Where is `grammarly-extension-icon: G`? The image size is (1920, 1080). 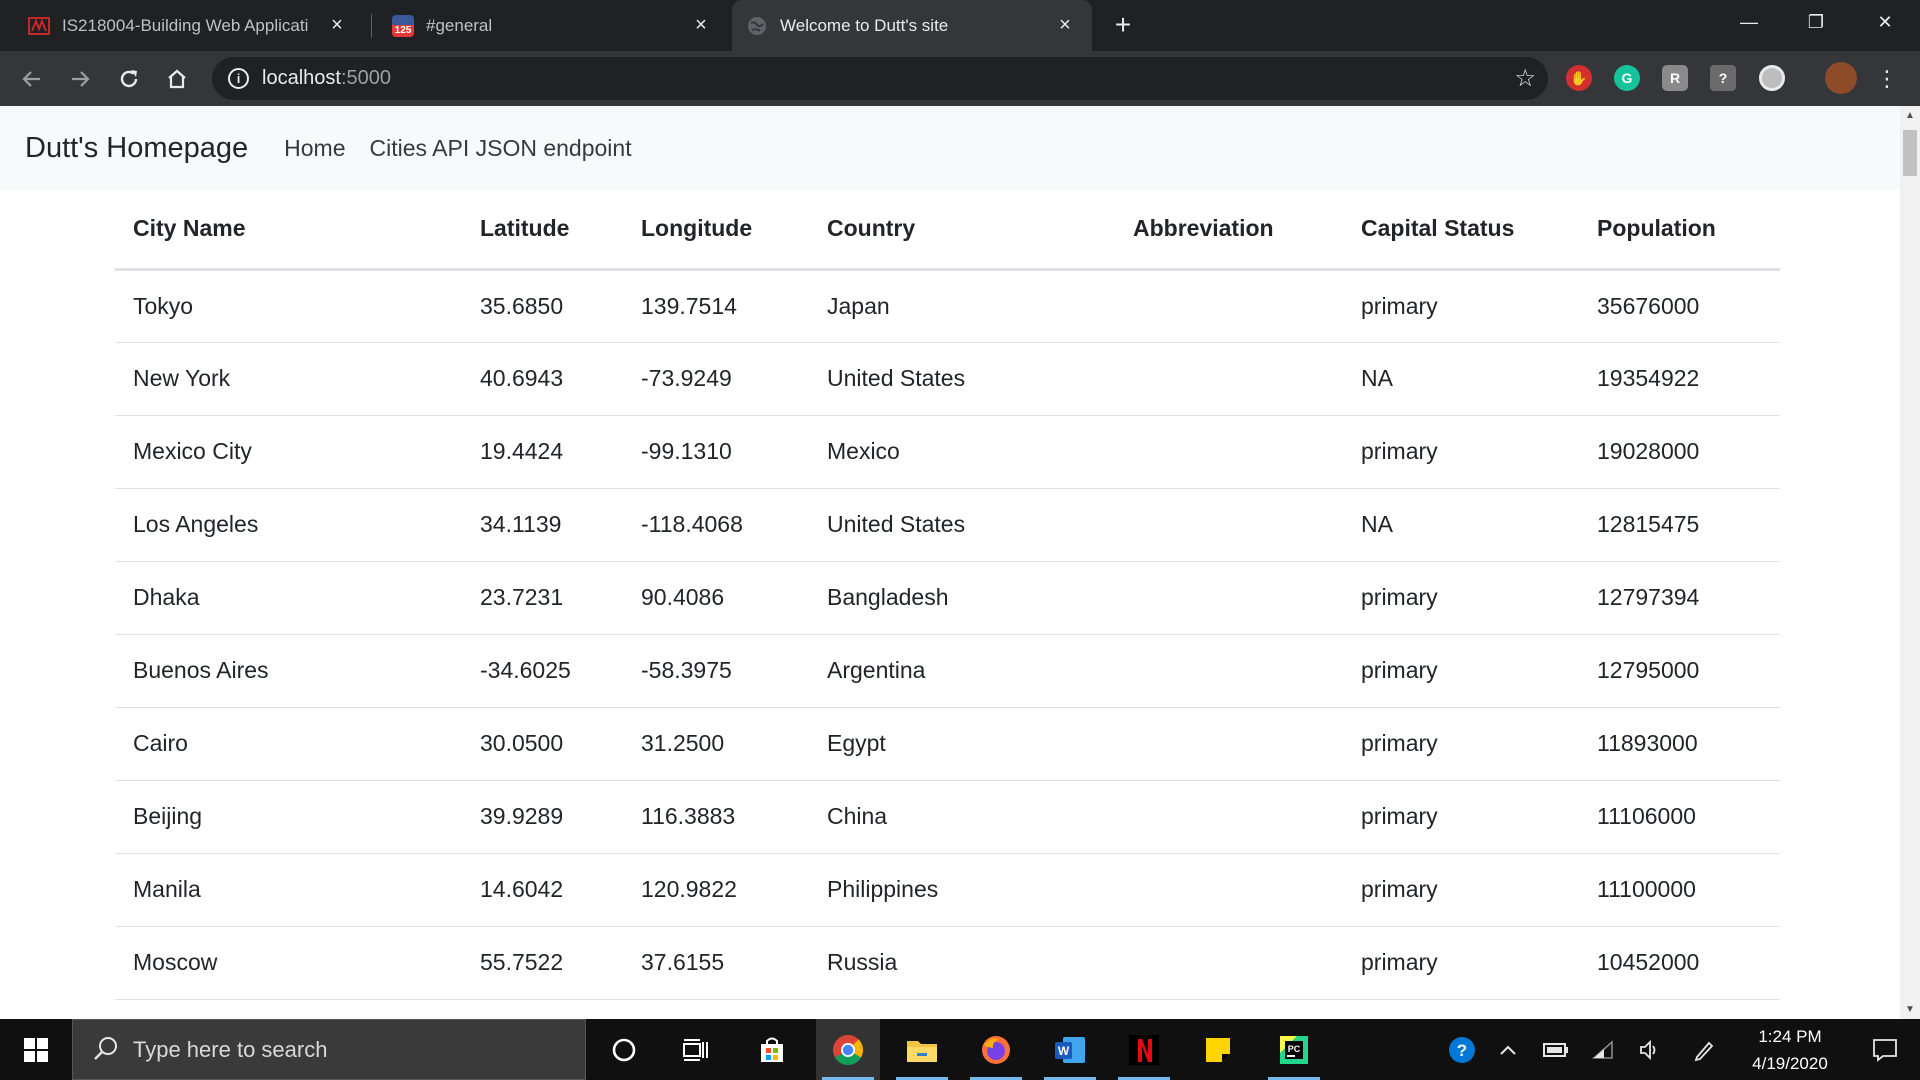
grammarly-extension-icon: G is located at coordinates (1627, 78).